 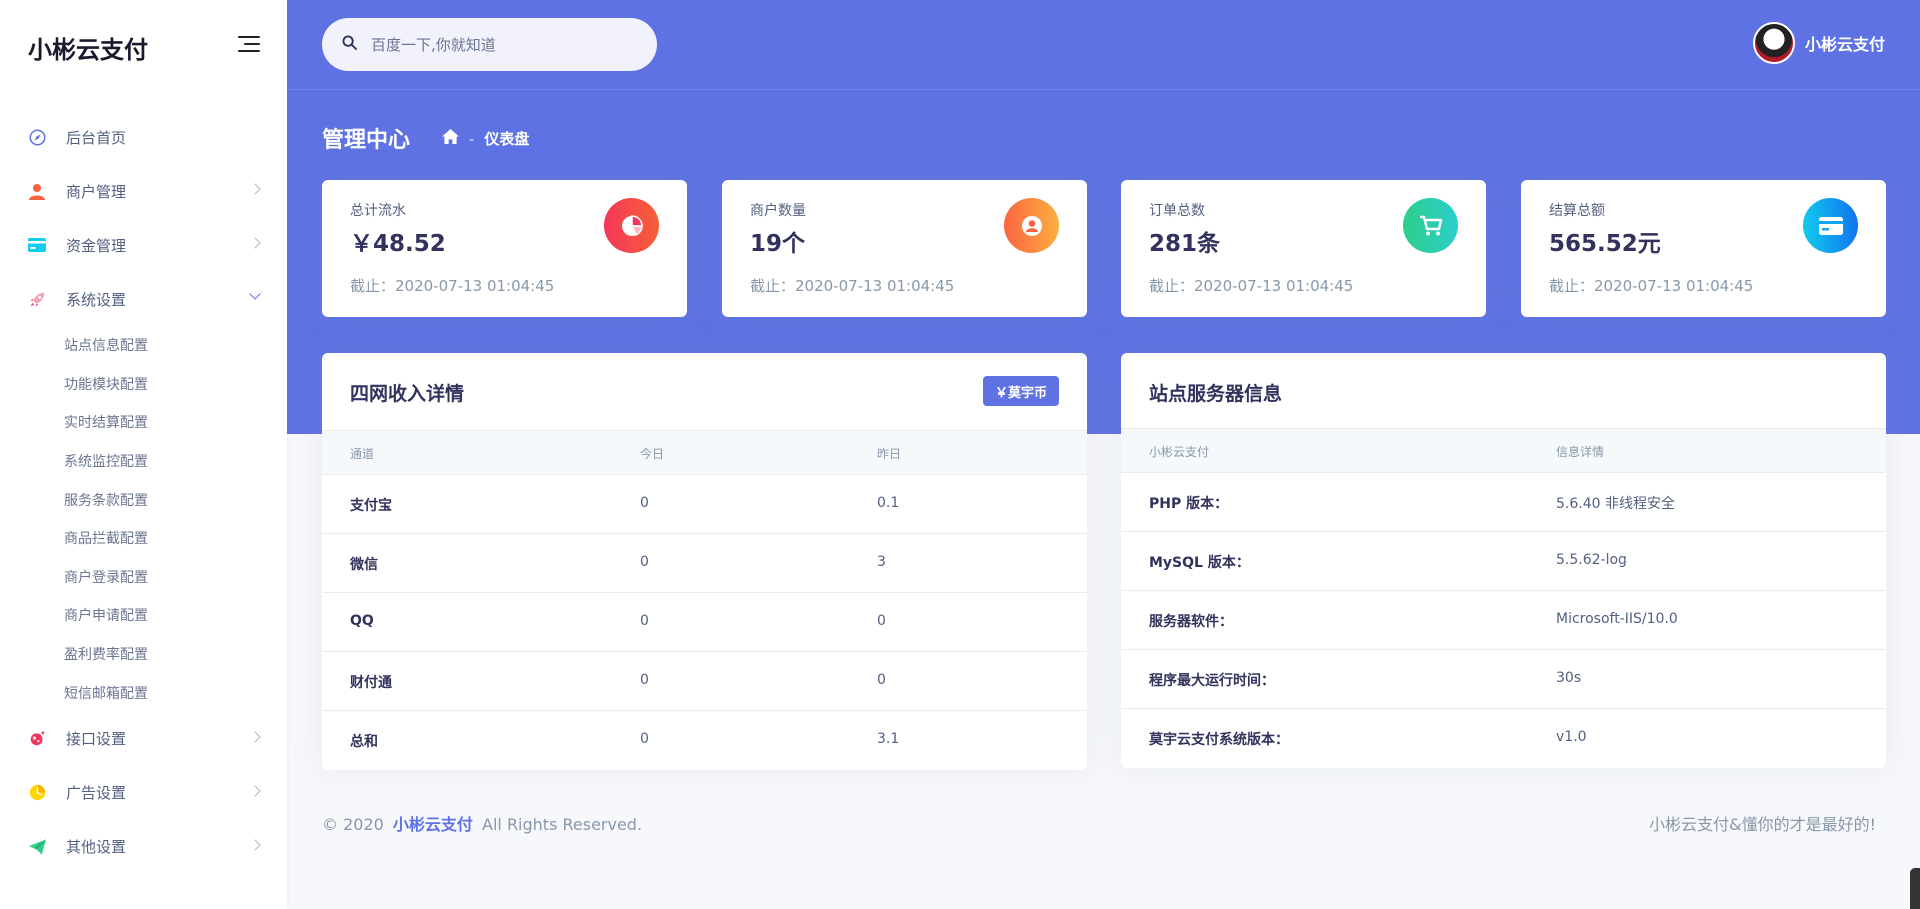 I want to click on stat-card-settlement-total: 结算总额 565.52元 截止：2020-07-13 01:04:45, so click(x=1703, y=248).